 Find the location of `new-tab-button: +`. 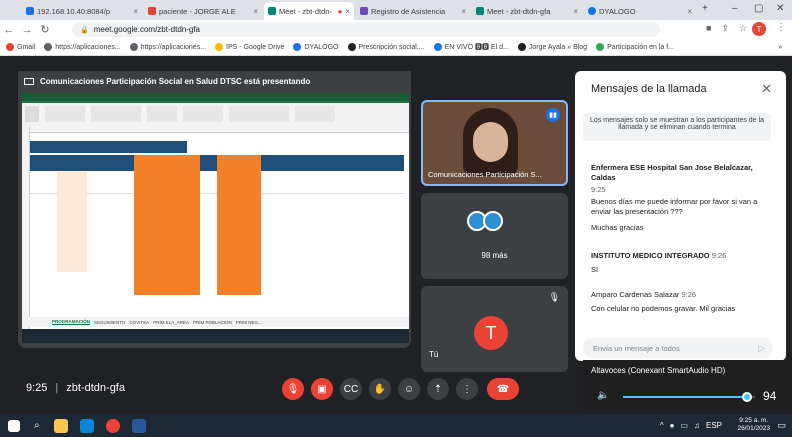

new-tab-button: + is located at coordinates (705, 8).